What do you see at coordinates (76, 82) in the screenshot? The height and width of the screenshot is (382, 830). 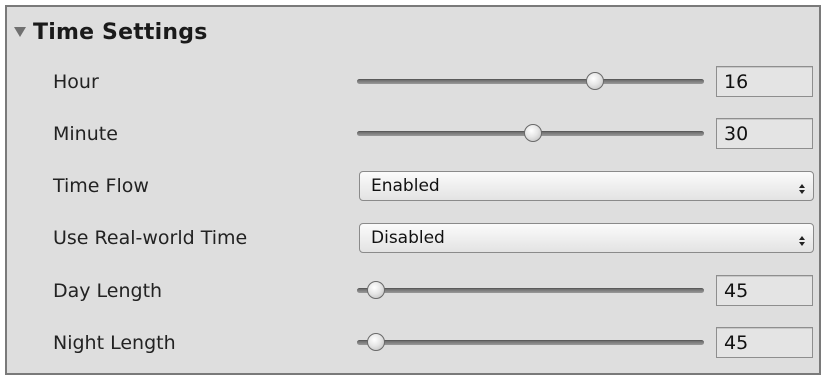 I see `hour-label: Hour` at bounding box center [76, 82].